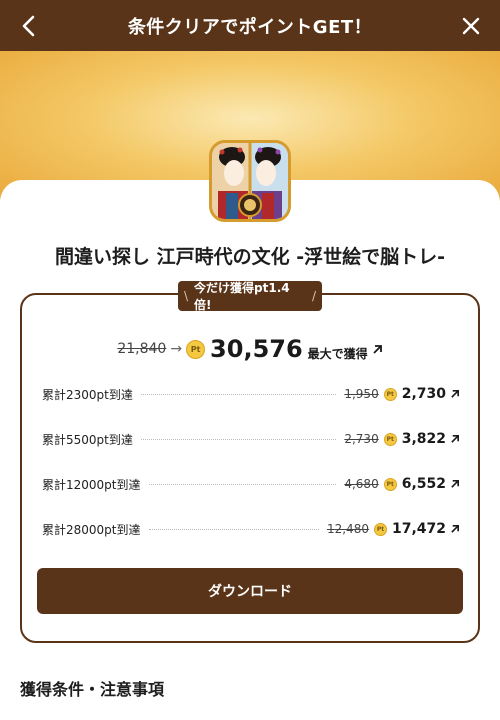 Image resolution: width=500 pixels, height=720 pixels. I want to click on milestone-old-value: 12,480, so click(347, 529).